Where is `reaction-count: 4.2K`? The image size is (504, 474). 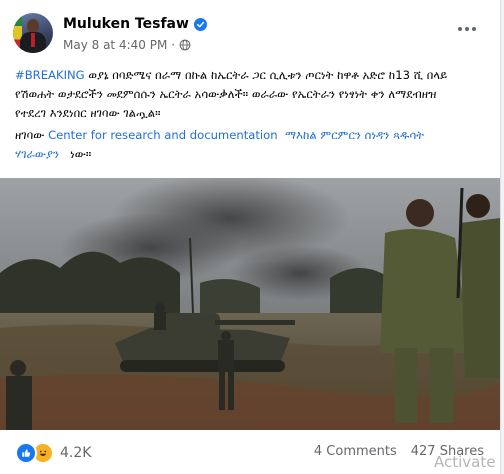
reaction-count: 4.2K is located at coordinates (76, 453).